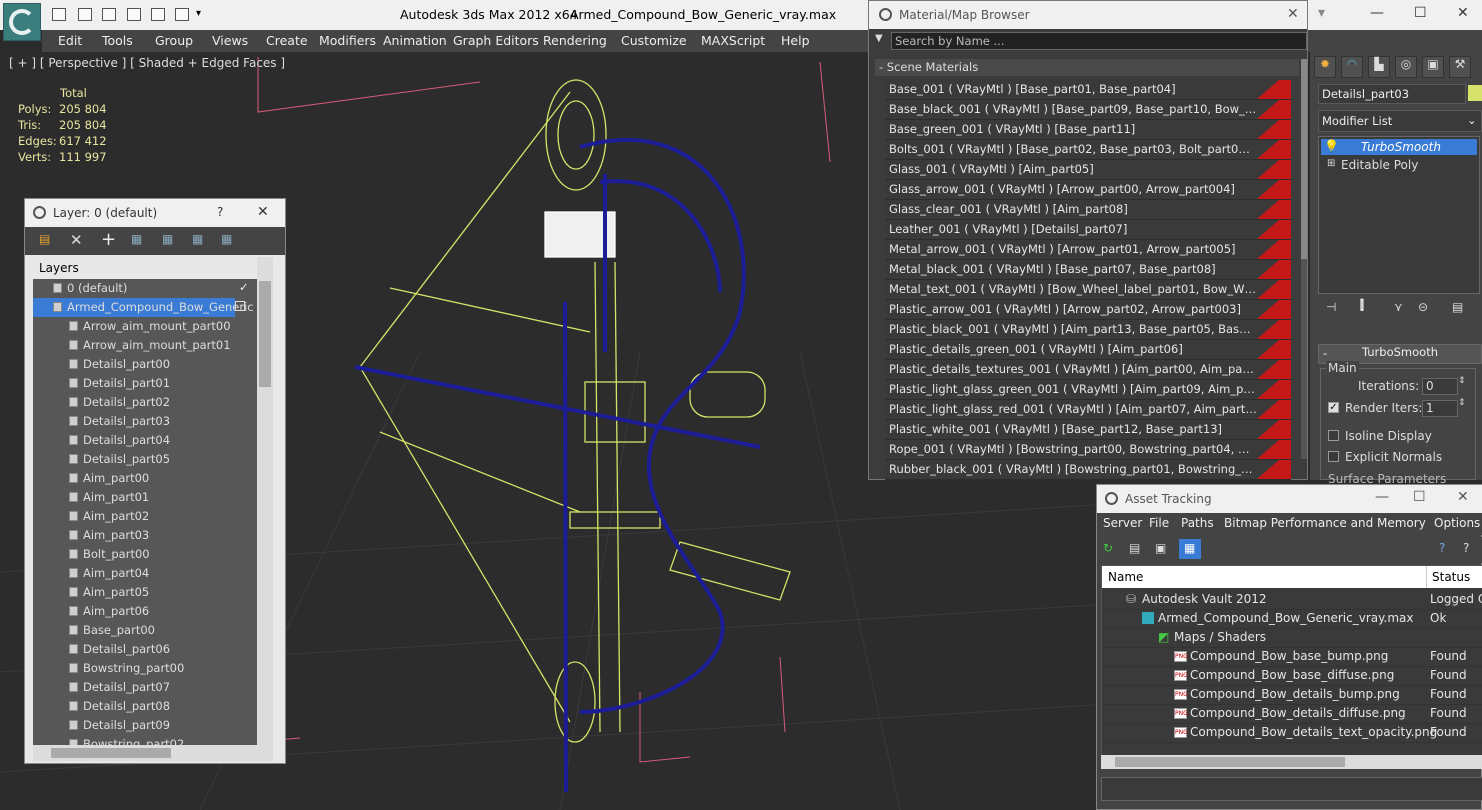 This screenshot has width=1482, height=810. I want to click on material-item: Base_green_001 ( VRayMtl ) [Base_part11], so click(1088, 130).